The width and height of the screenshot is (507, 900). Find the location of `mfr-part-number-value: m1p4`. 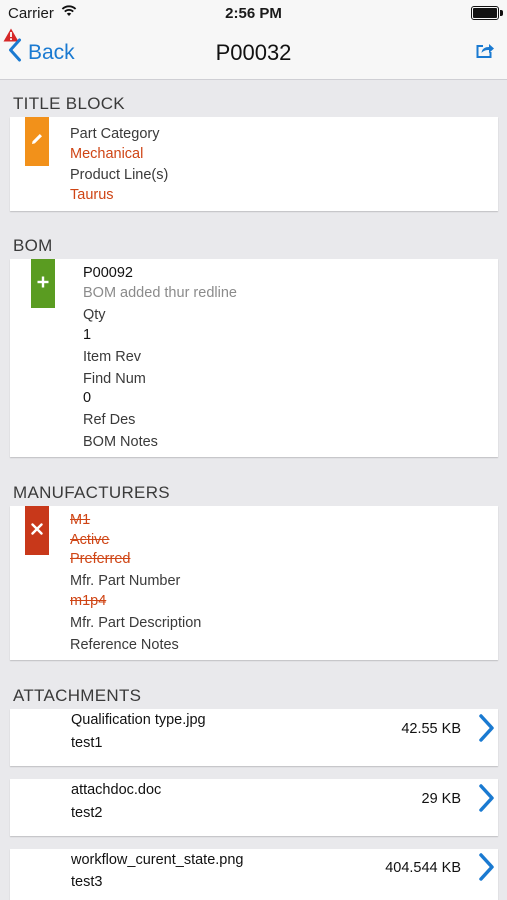

mfr-part-number-value: m1p4 is located at coordinates (88, 601).